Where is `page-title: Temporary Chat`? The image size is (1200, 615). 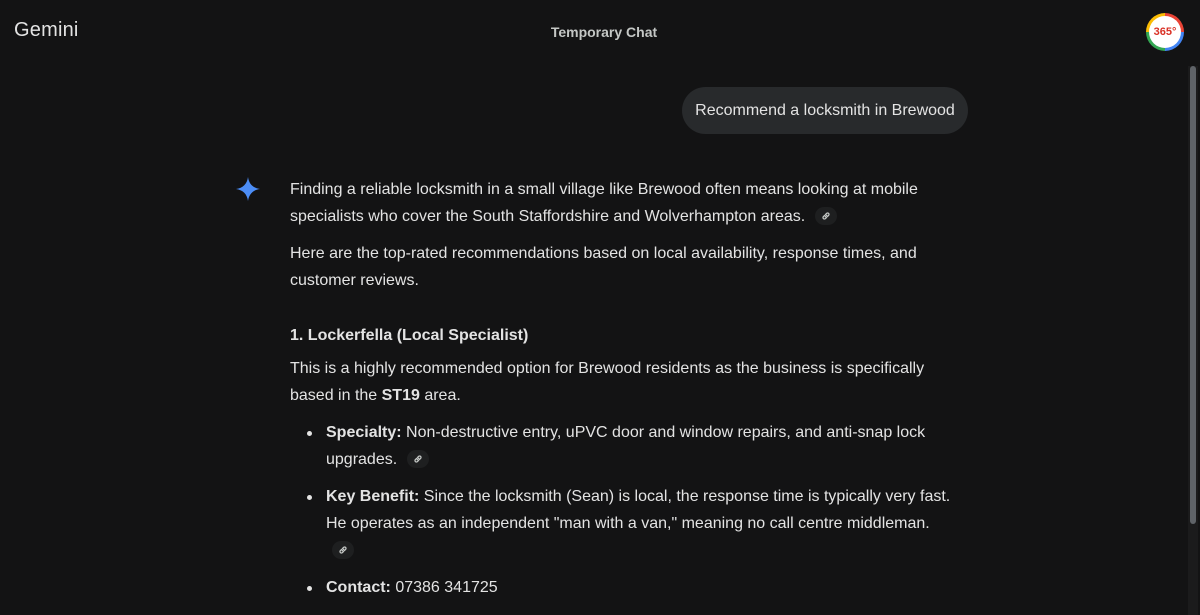 page-title: Temporary Chat is located at coordinates (604, 32).